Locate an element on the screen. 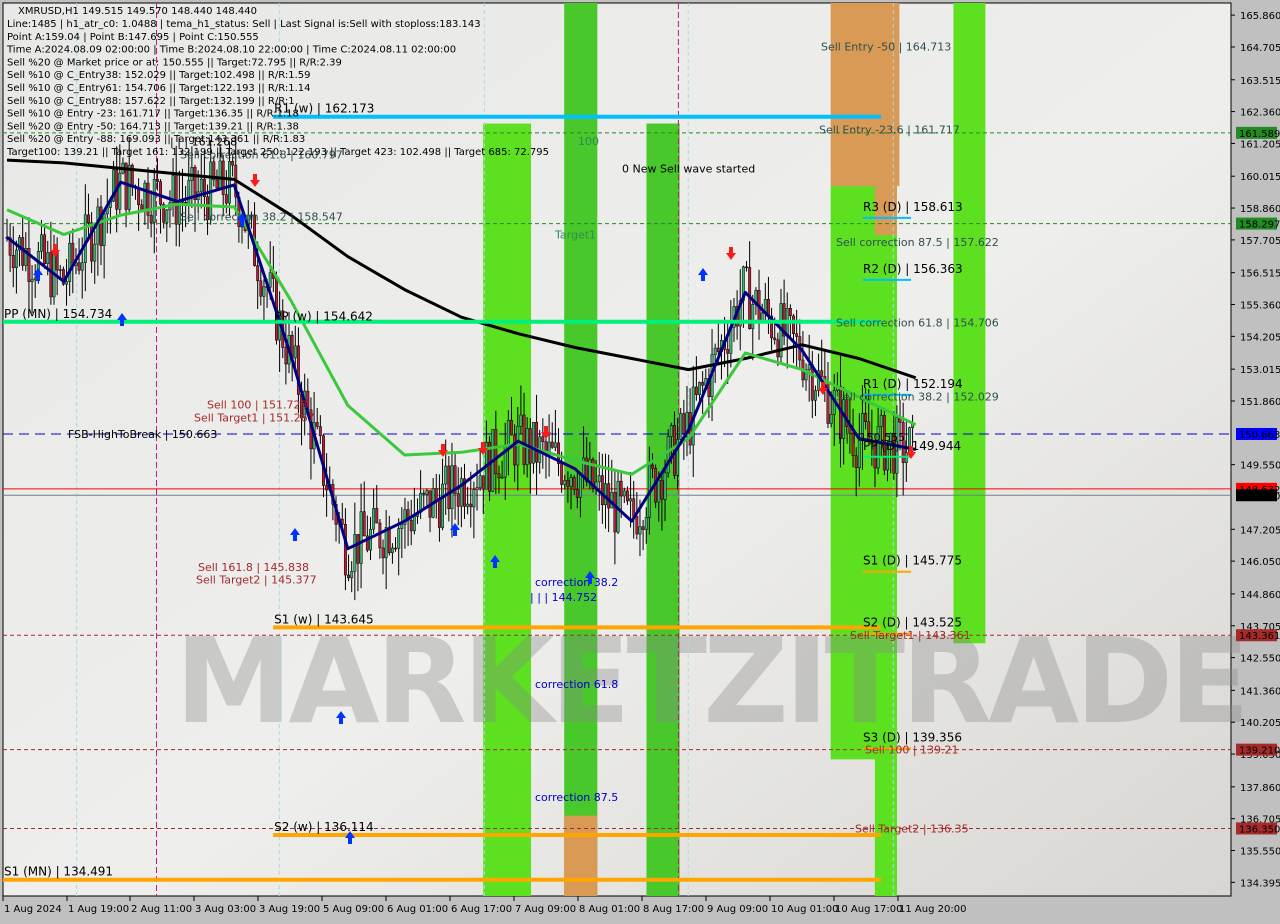 Image resolution: width=1280 pixels, height=924 pixels. x-tick-label: 6 Aug 17:00 is located at coordinates (481, 909).